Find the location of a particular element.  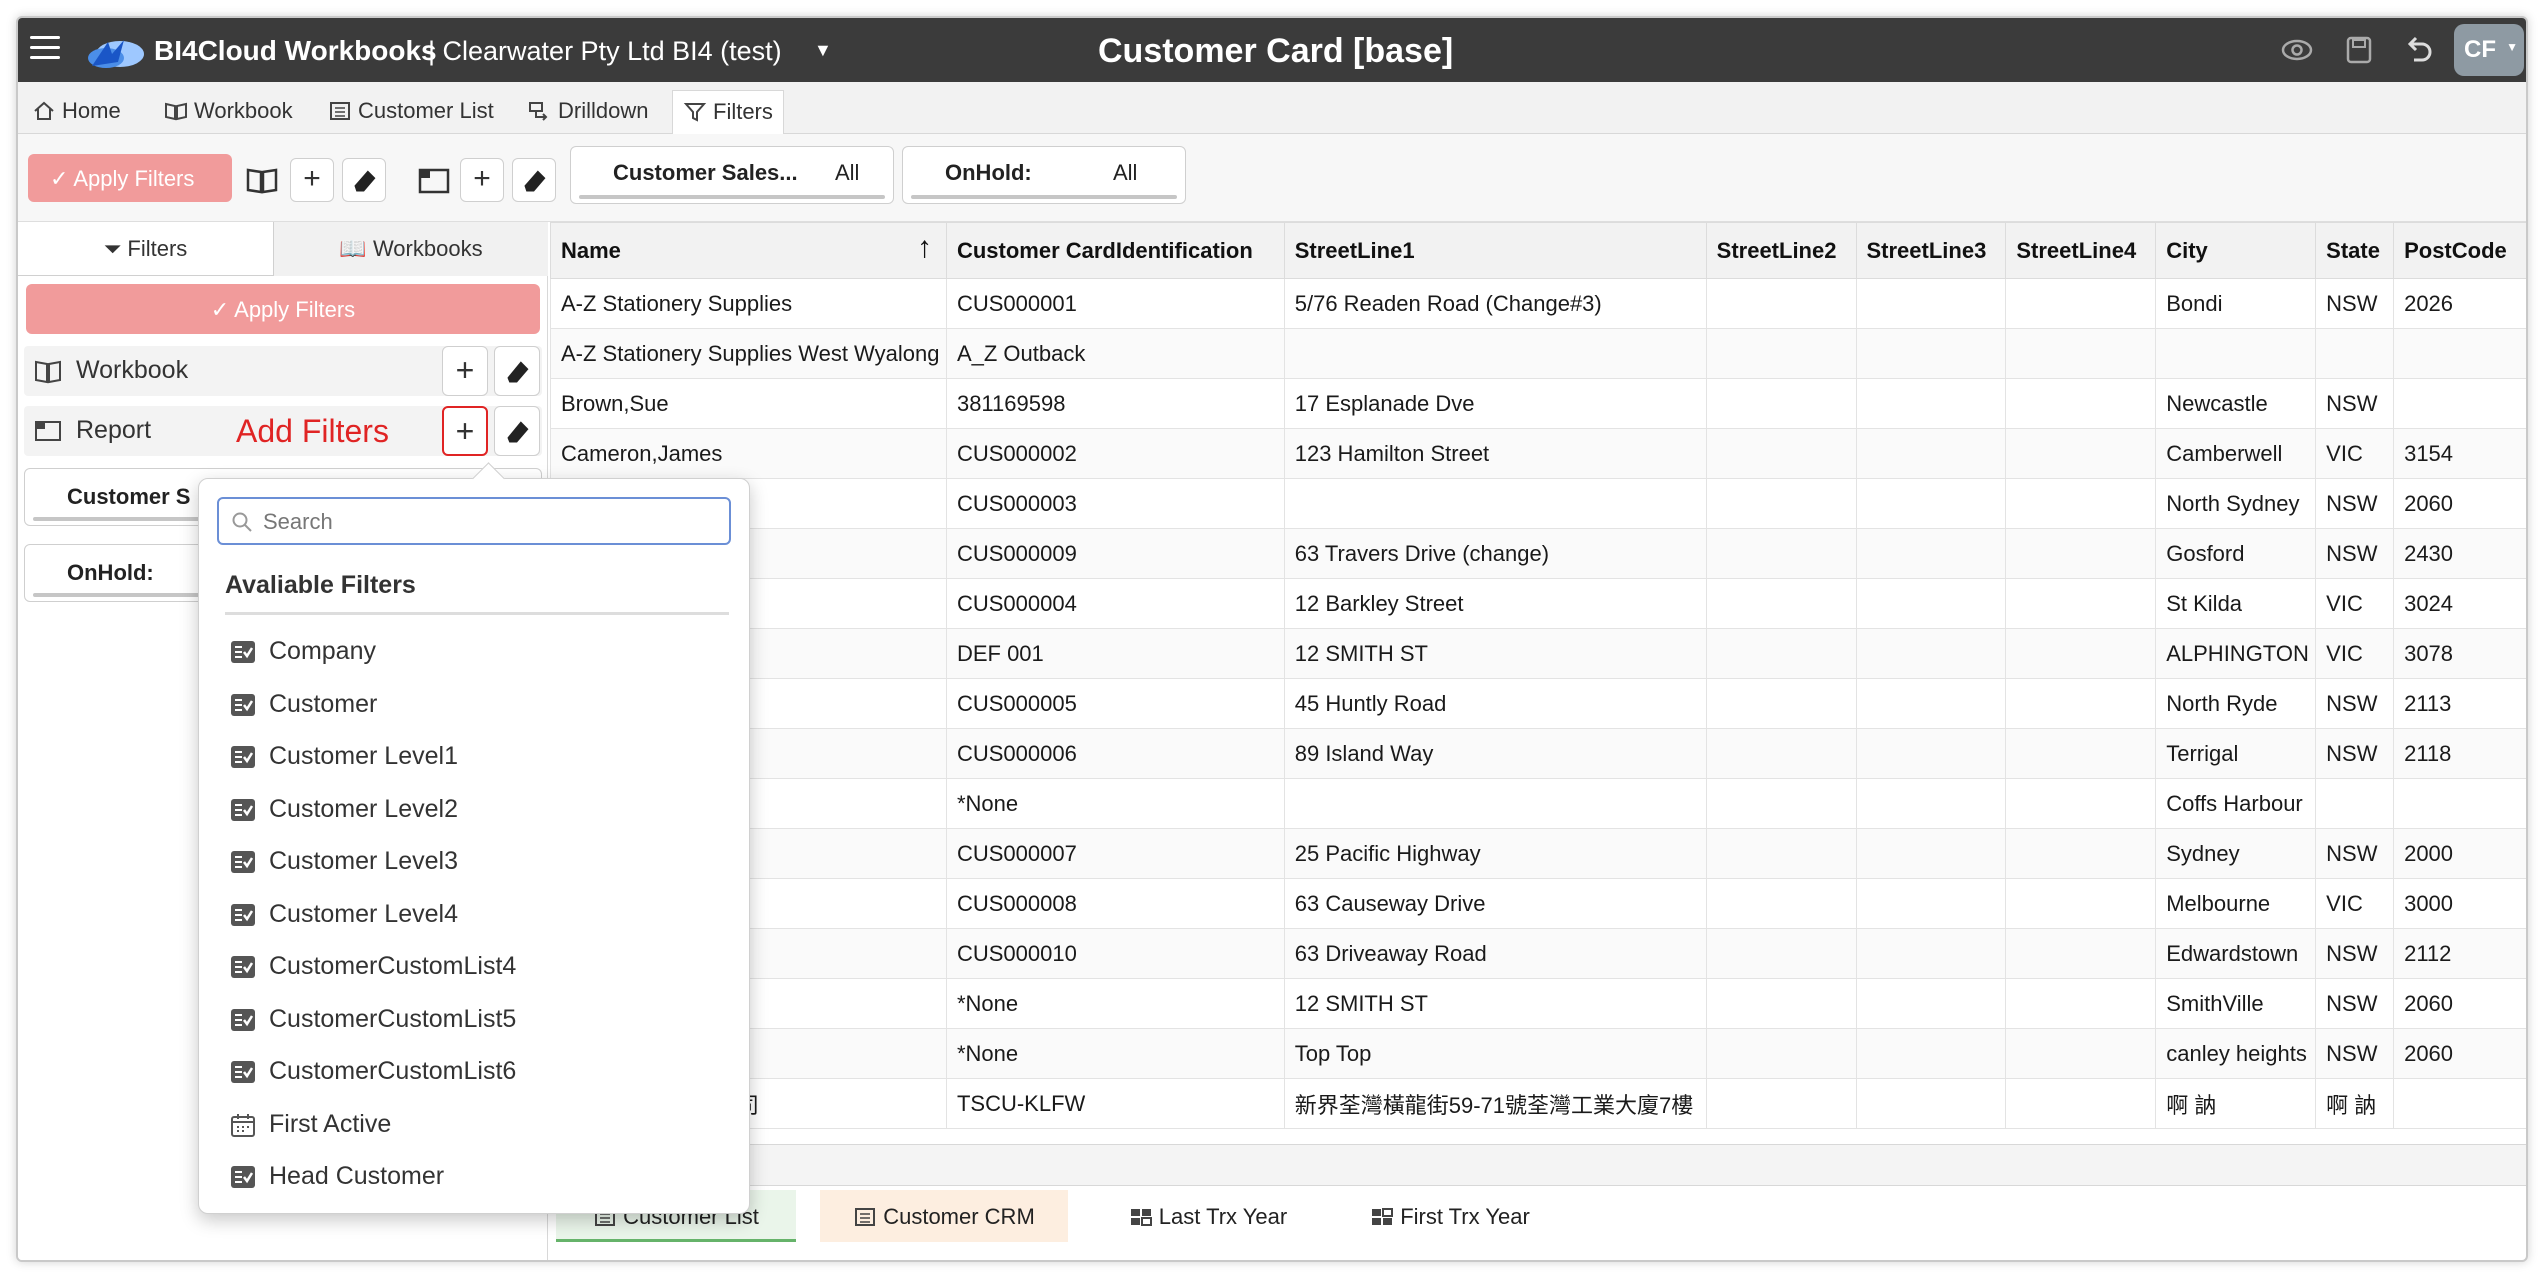

apply-filters-button: ✓ Apply Filters is located at coordinates (130, 178).